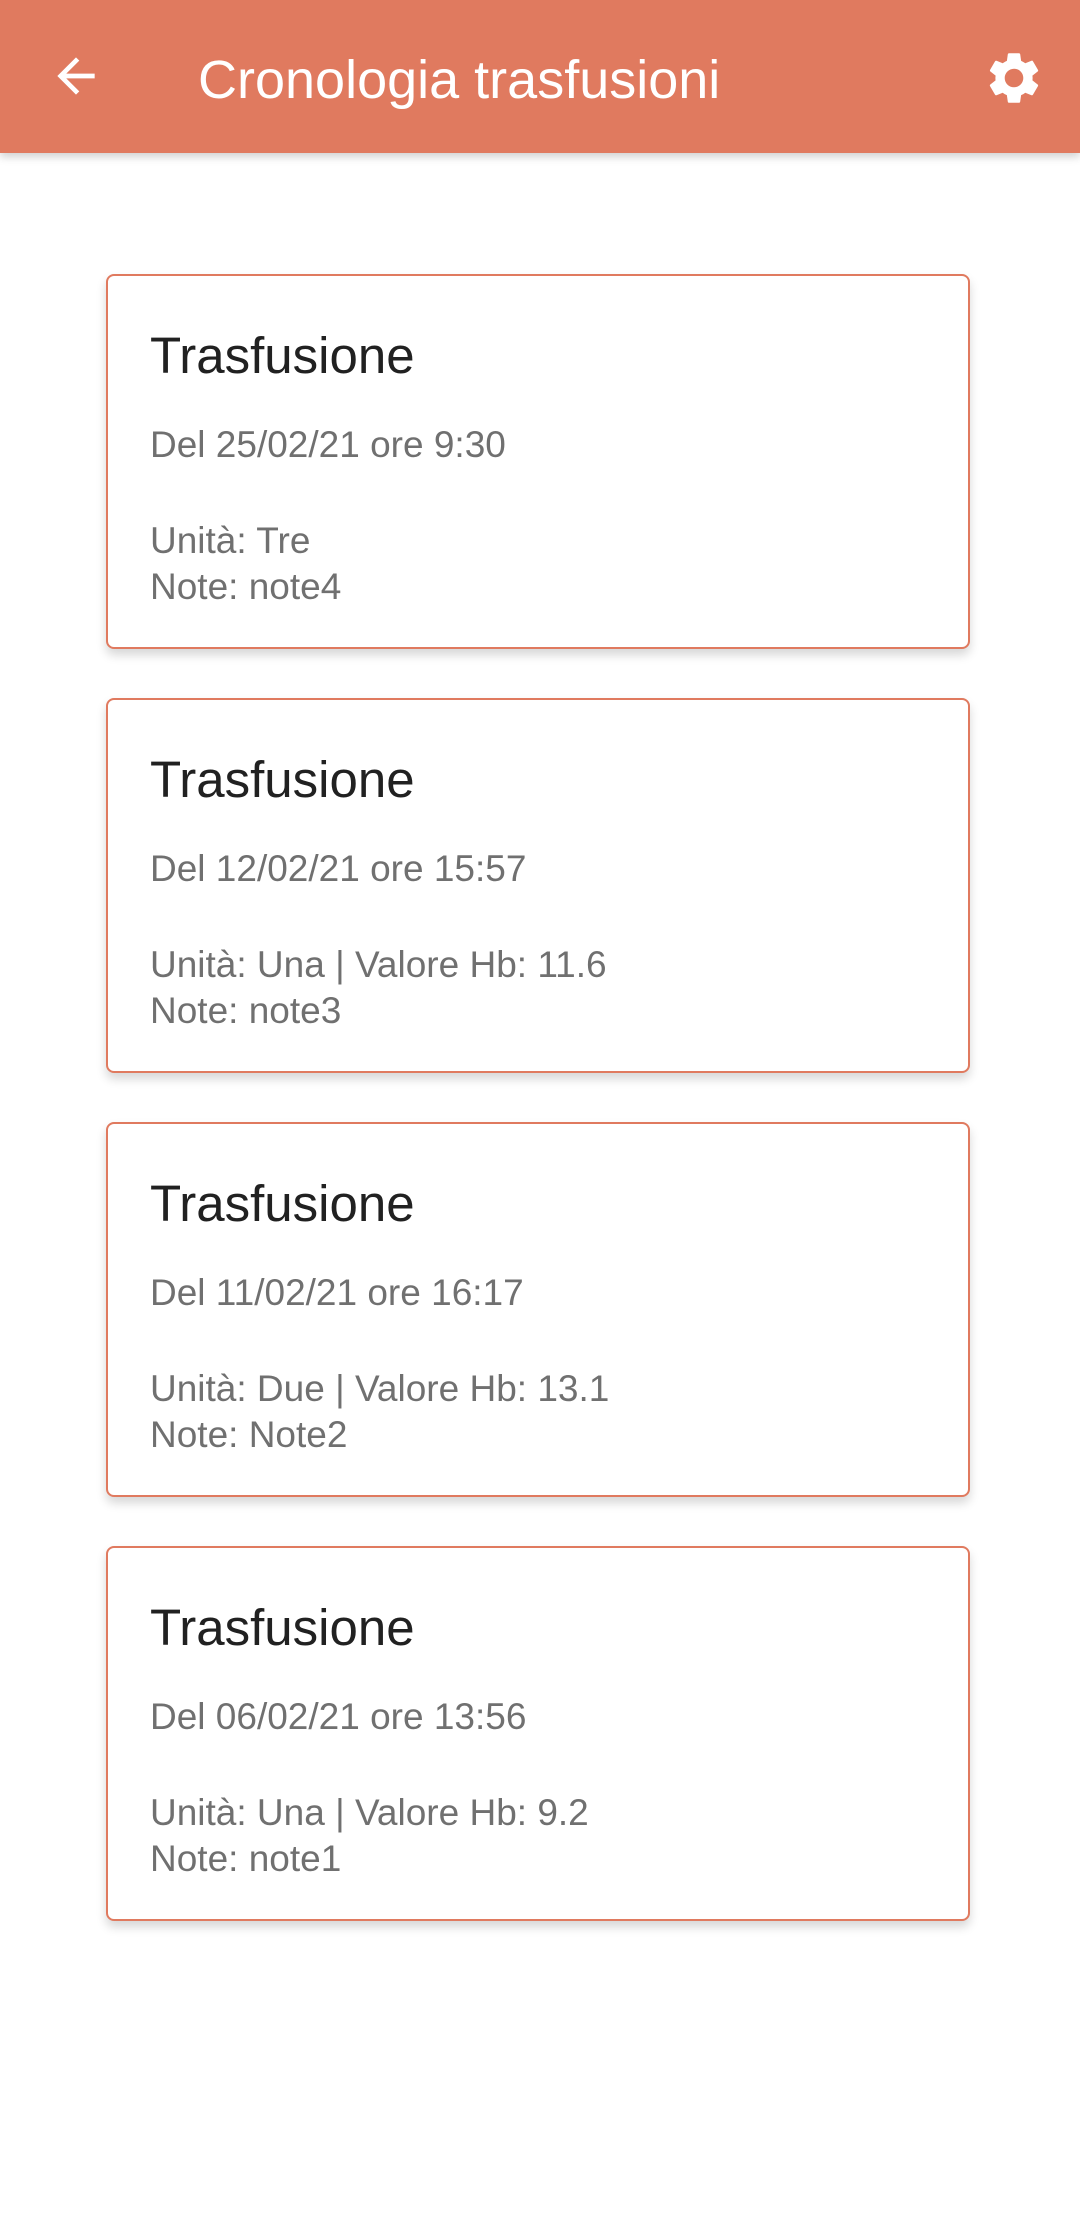 Image resolution: width=1080 pixels, height=2220 pixels. What do you see at coordinates (246, 1858) in the screenshot?
I see `card-notes: Note: note1` at bounding box center [246, 1858].